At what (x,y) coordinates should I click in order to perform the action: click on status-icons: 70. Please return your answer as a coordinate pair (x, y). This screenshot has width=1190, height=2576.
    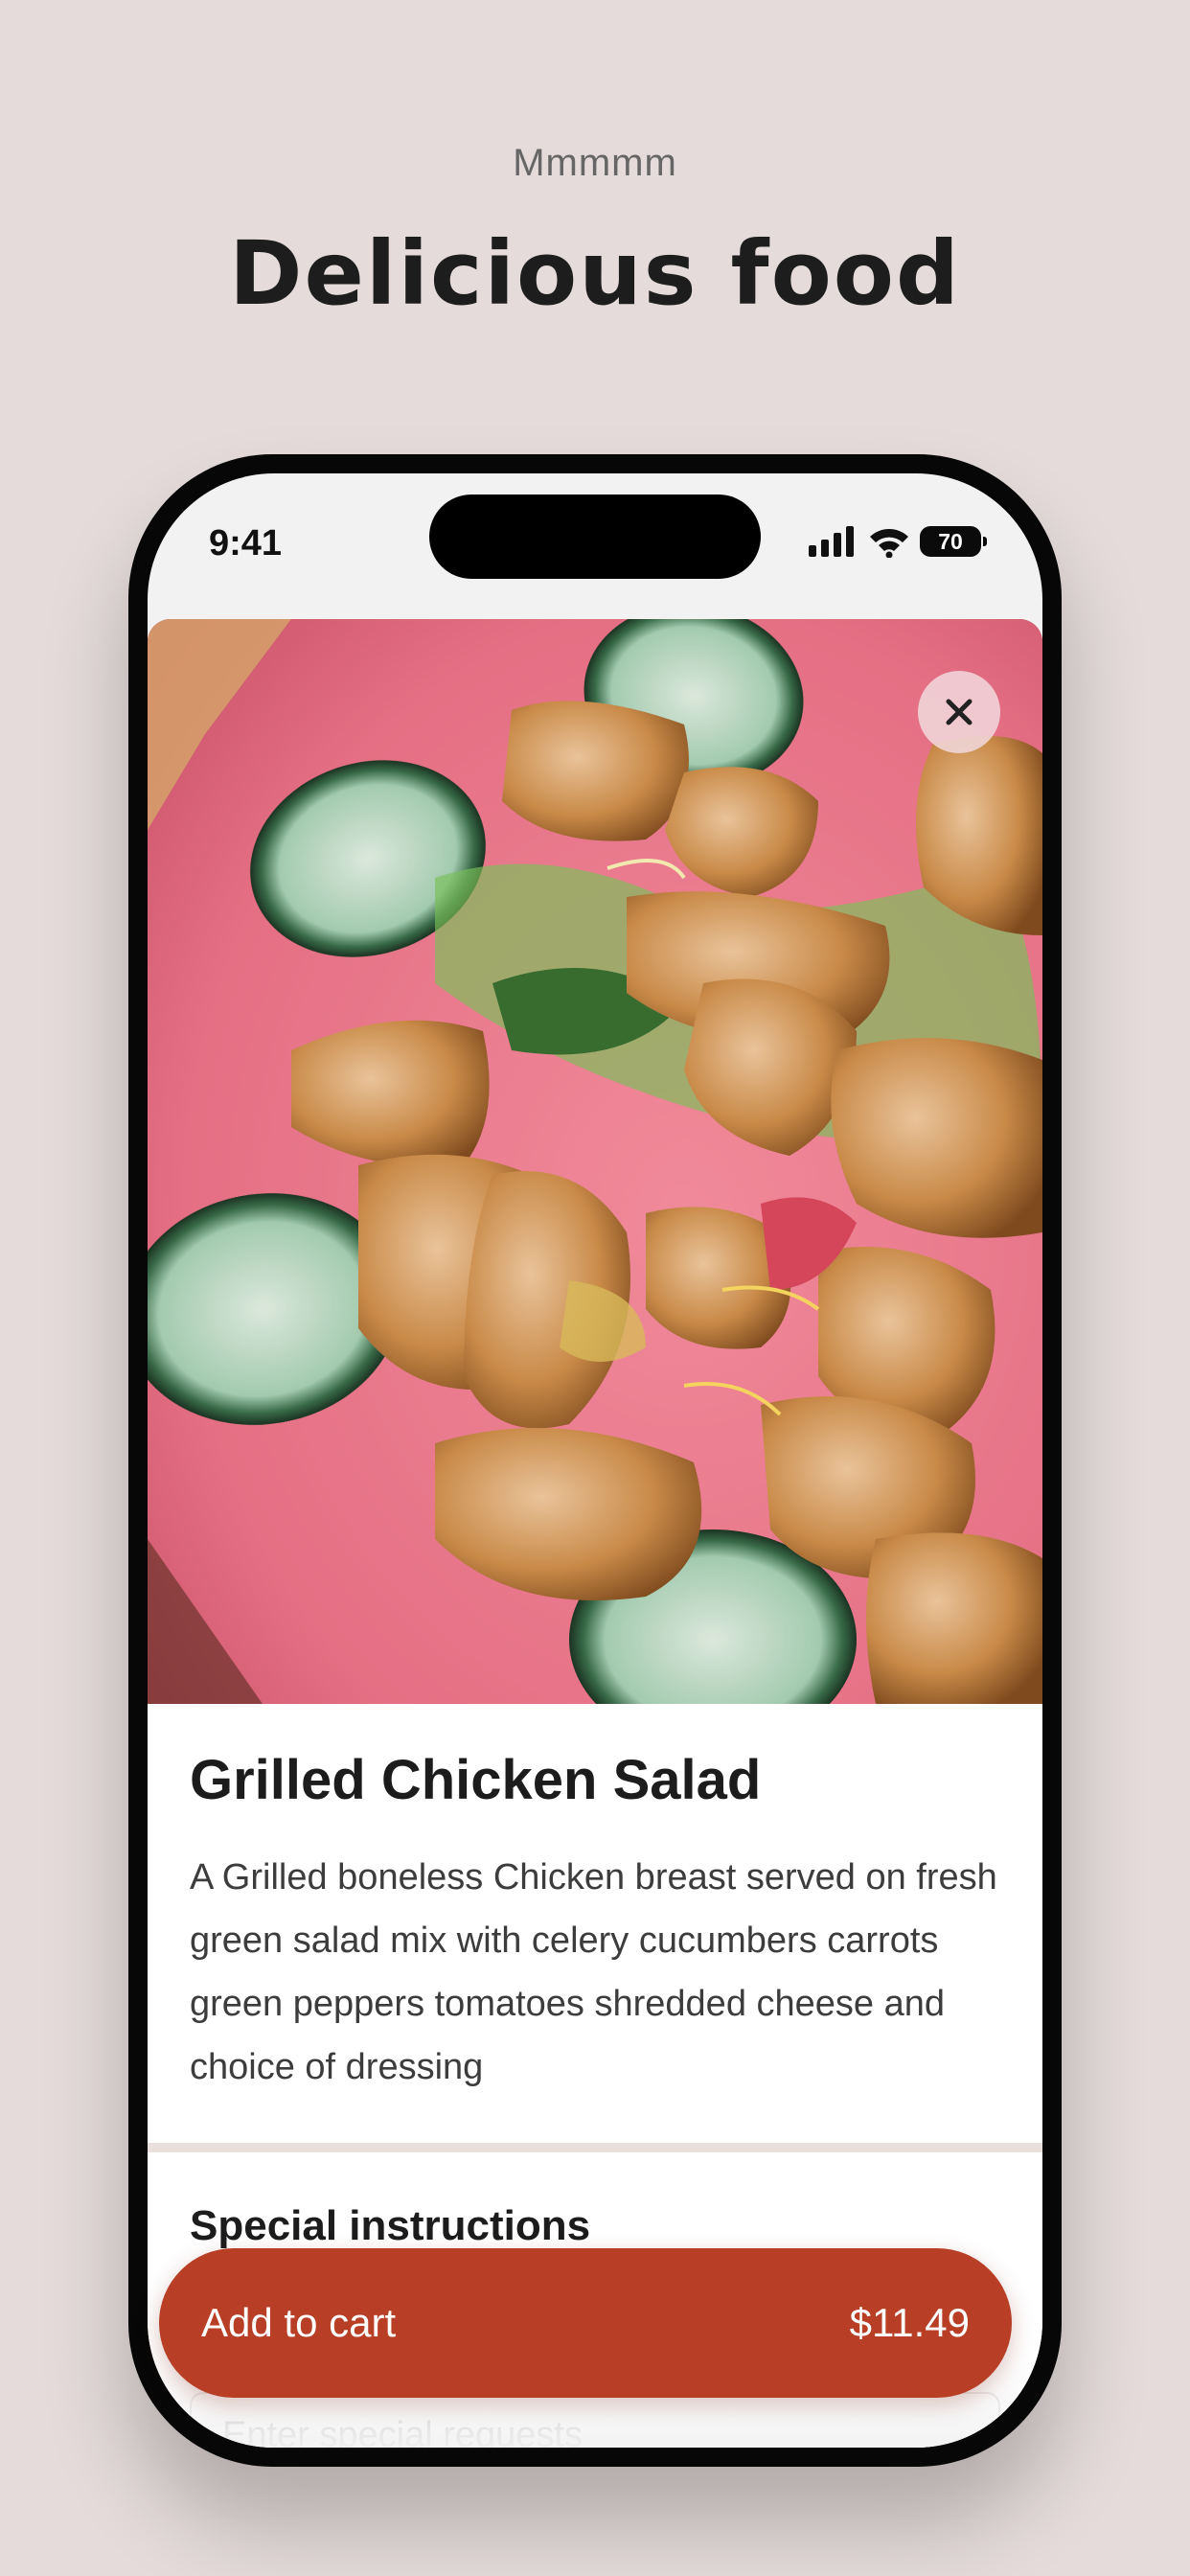
    Looking at the image, I should click on (898, 541).